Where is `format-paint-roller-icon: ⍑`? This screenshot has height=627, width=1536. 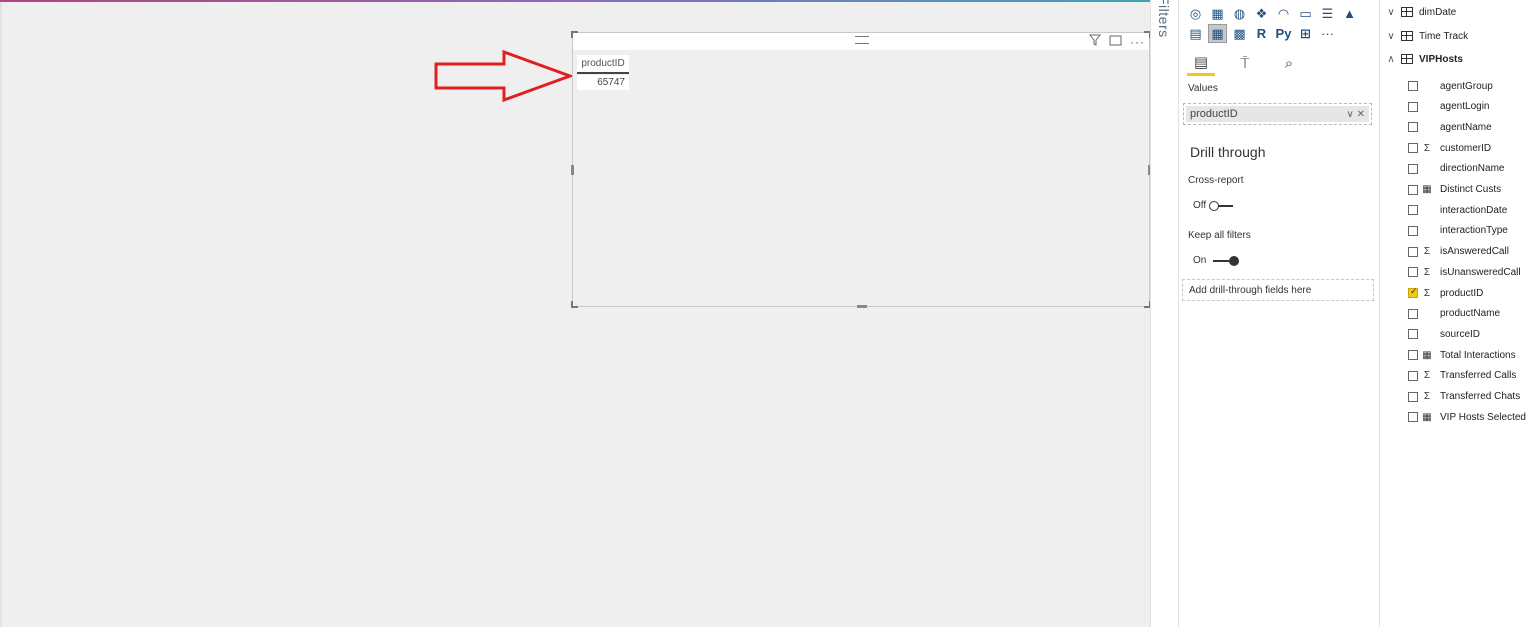 format-paint-roller-icon: ⍑ is located at coordinates (1245, 63).